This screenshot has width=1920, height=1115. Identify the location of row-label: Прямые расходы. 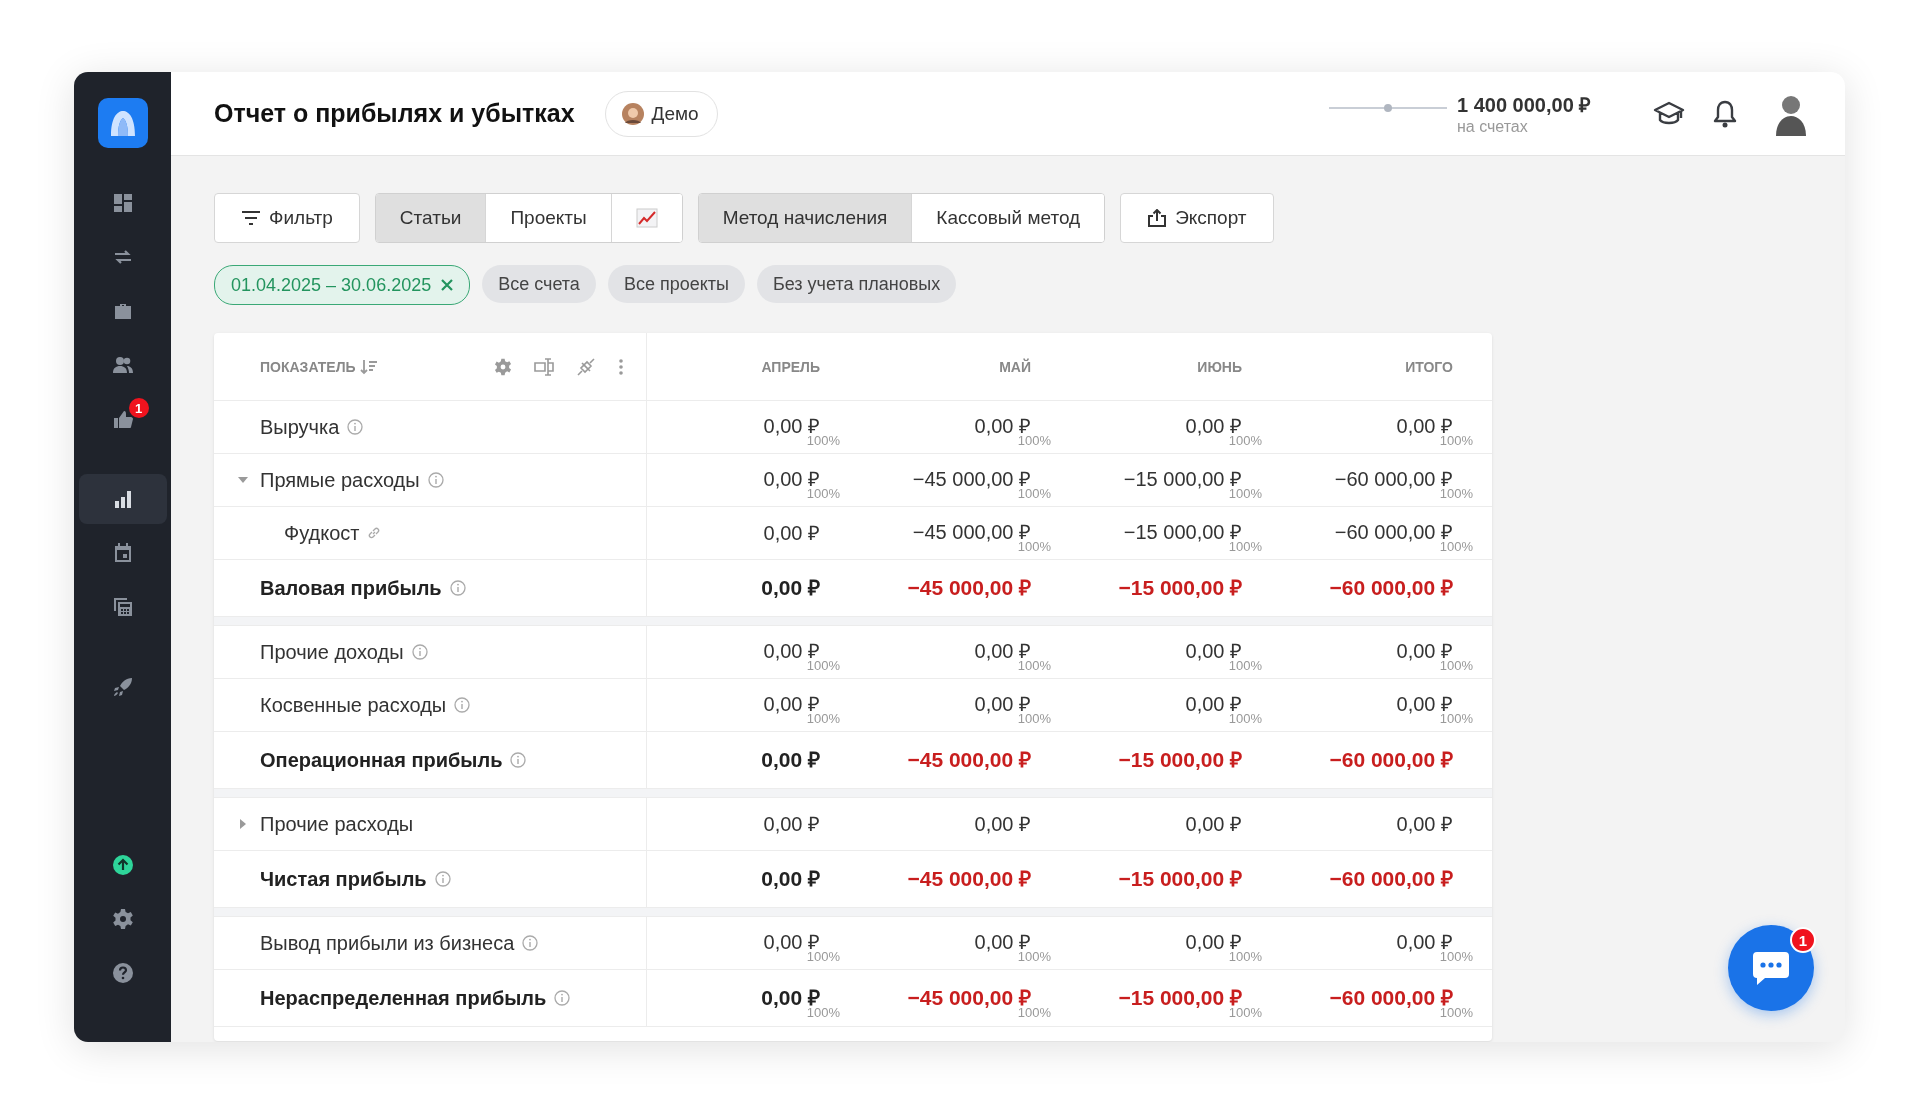
(340, 480).